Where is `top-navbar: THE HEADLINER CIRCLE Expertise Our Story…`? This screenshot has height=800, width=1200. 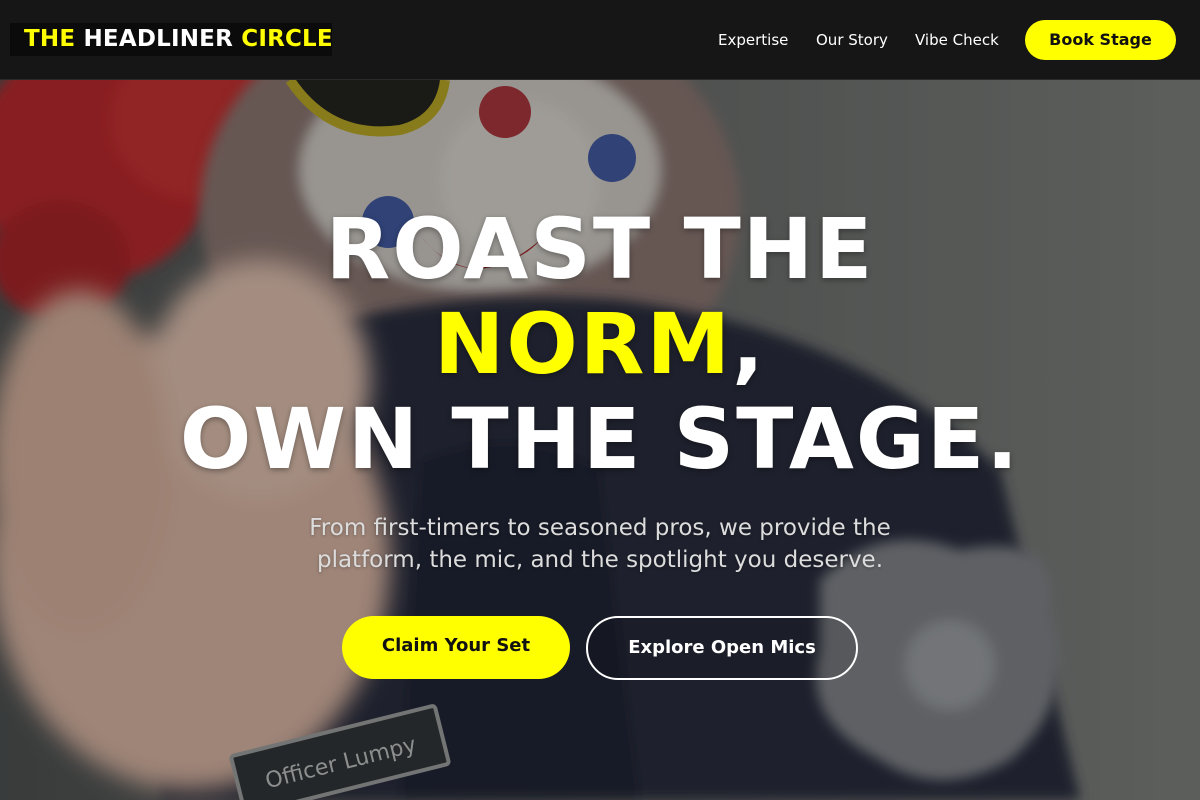 top-navbar: THE HEADLINER CIRCLE Expertise Our Story… is located at coordinates (600, 40).